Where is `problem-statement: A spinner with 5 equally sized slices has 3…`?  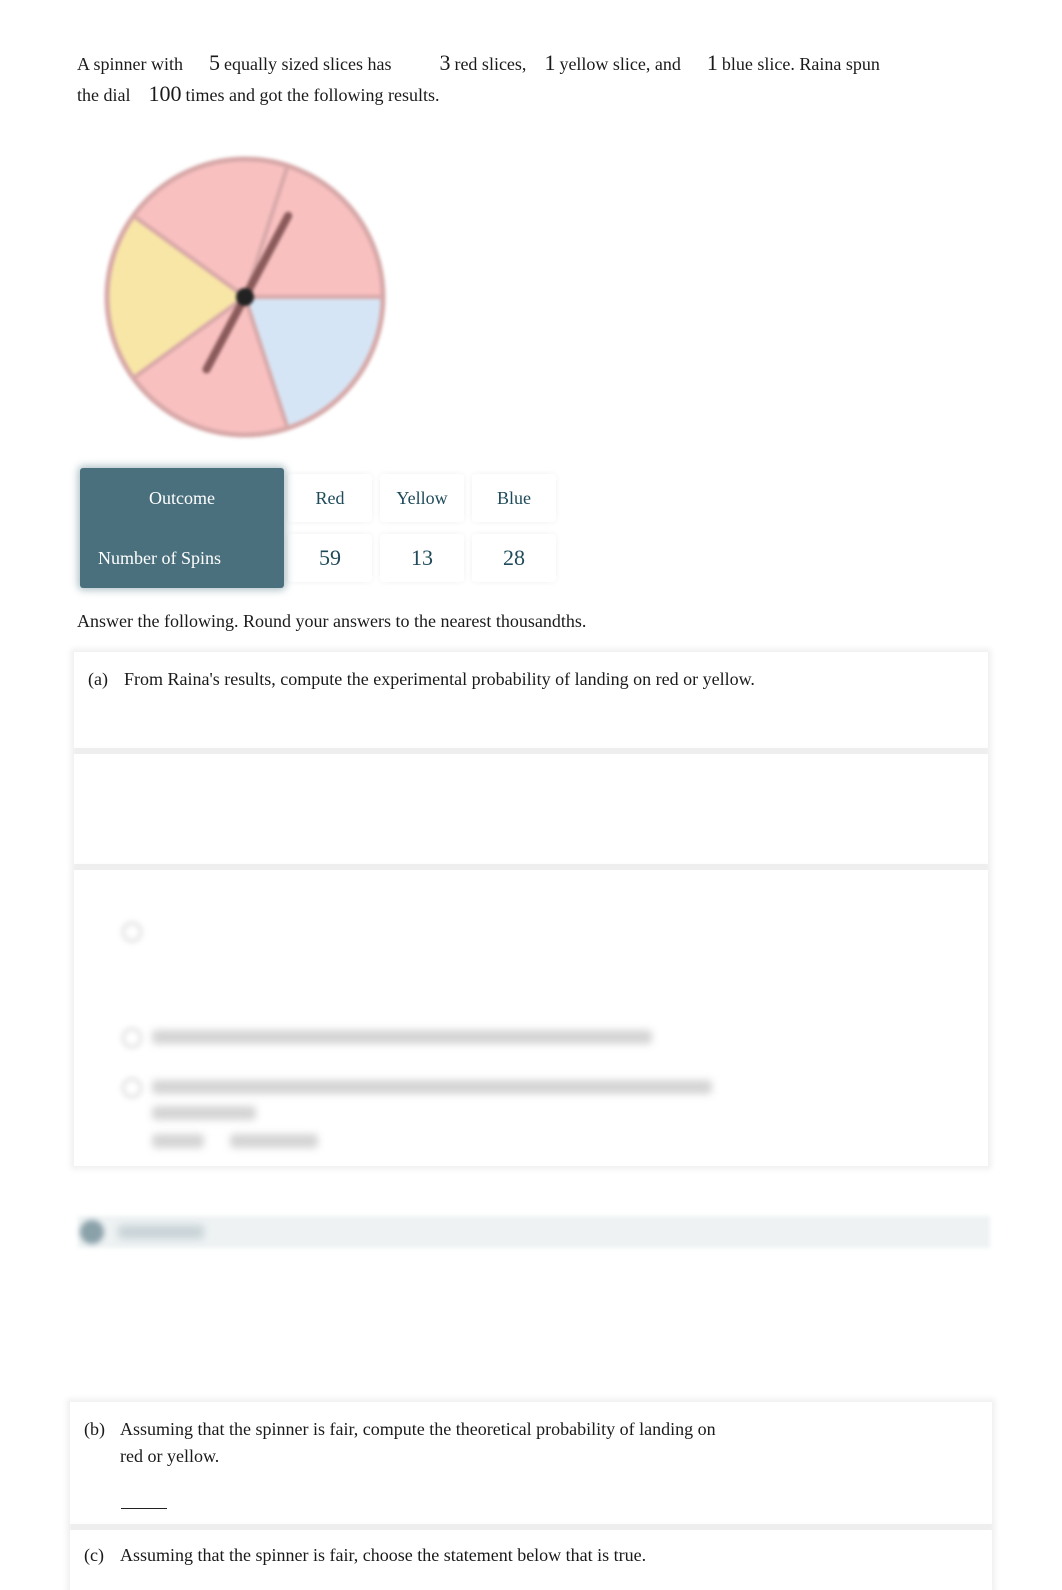 problem-statement: A spinner with 5 equally sized slices has 3… is located at coordinates (517, 79).